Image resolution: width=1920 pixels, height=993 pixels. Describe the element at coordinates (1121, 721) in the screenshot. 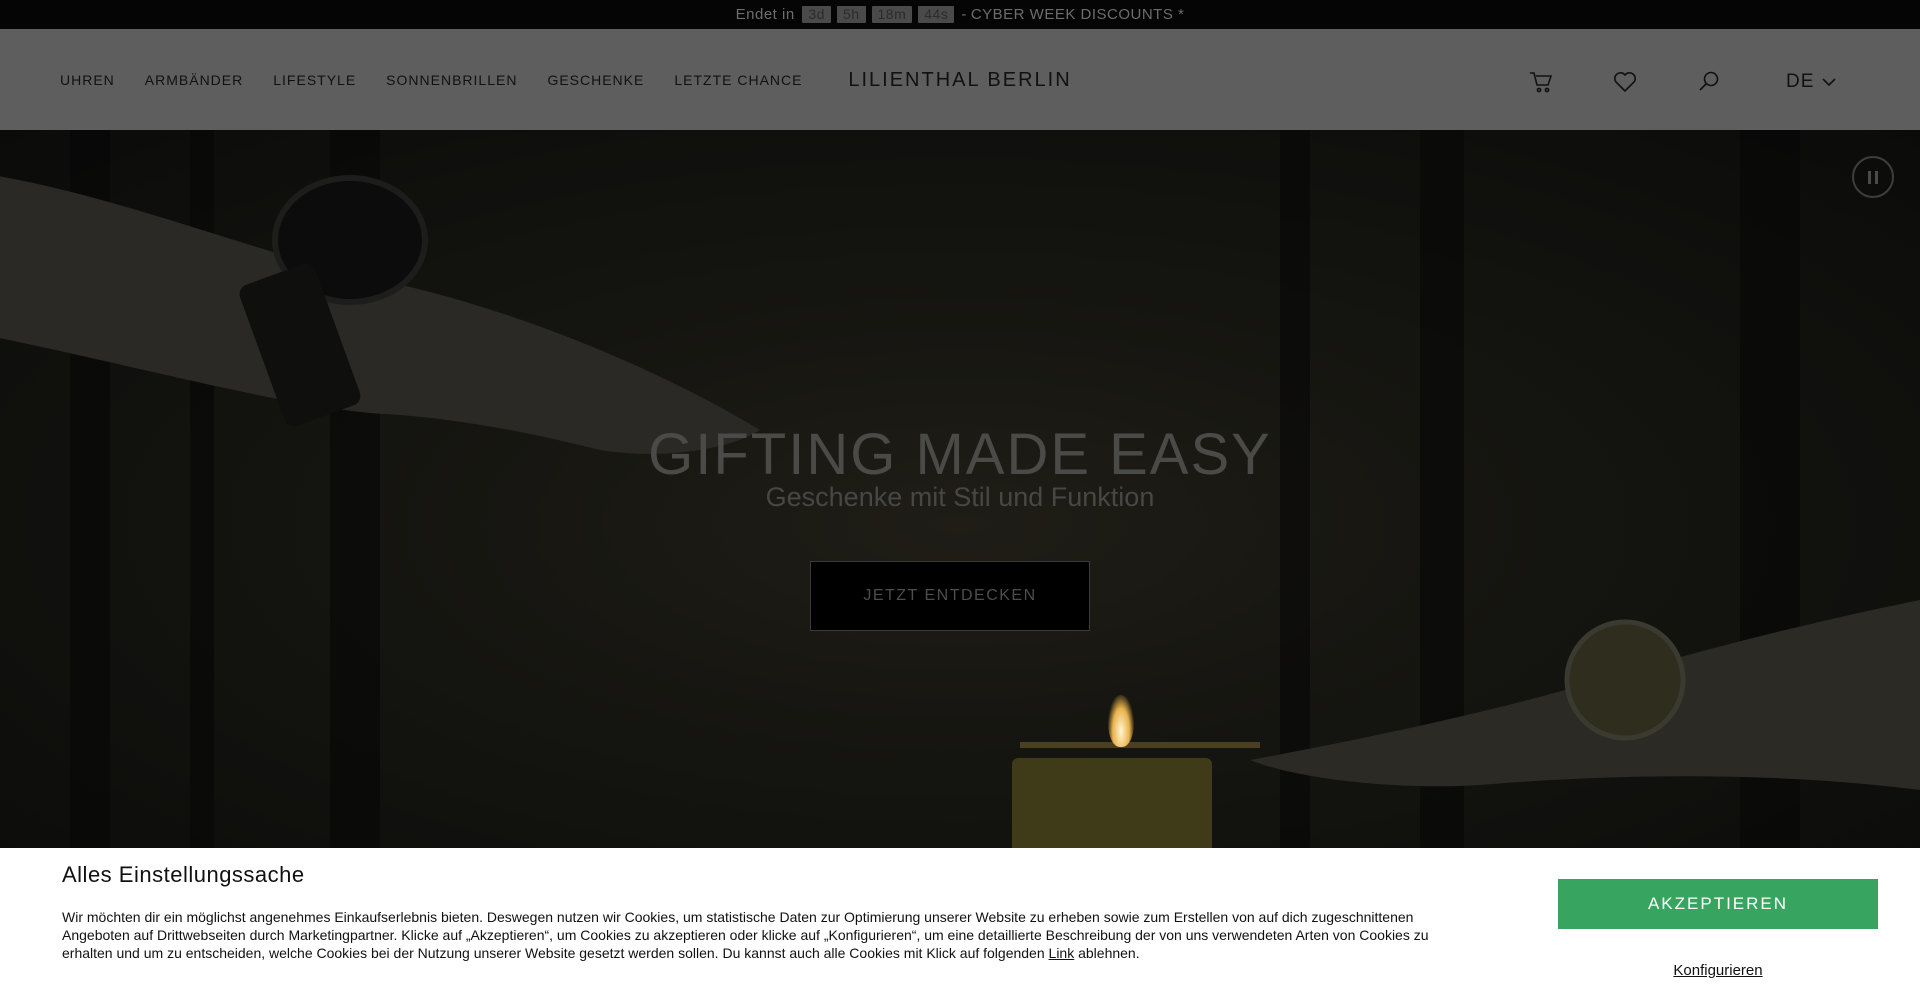

I see `hero-flame` at that location.